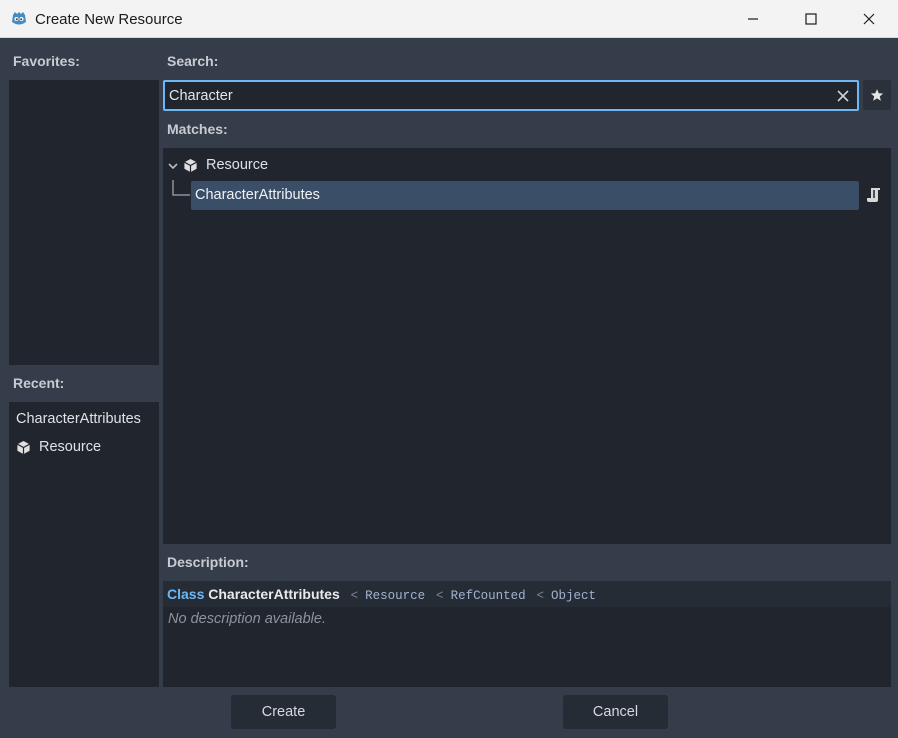 Image resolution: width=898 pixels, height=738 pixels. Describe the element at coordinates (488, 596) in the screenshot. I see `inherit-link-refcounted: RefCounted` at that location.